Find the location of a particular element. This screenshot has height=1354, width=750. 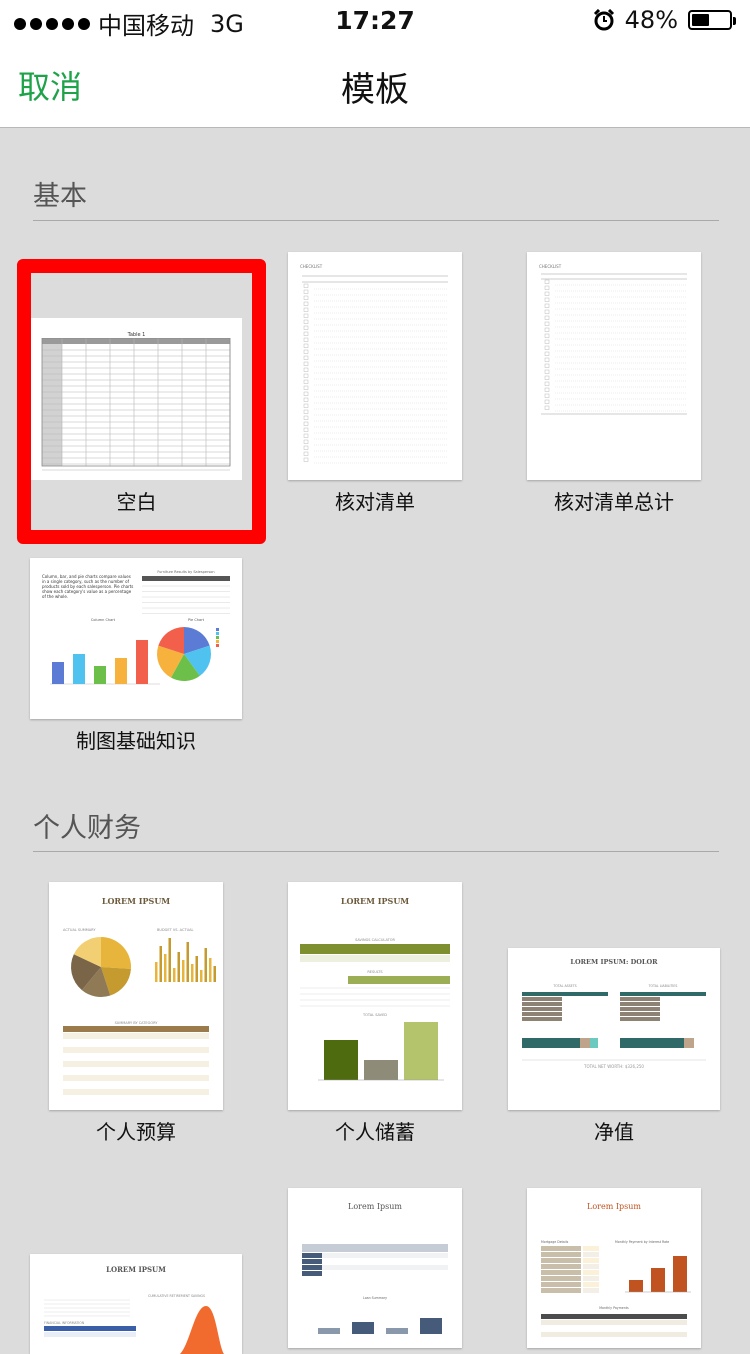

checklist-total-graphic is located at coordinates (614, 344).